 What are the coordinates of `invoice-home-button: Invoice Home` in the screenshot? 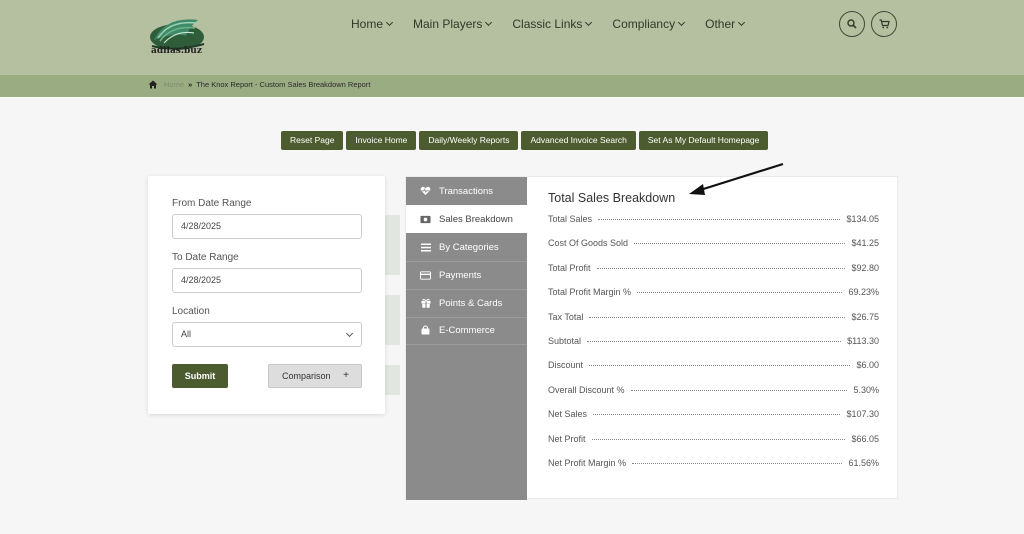 It's located at (381, 140).